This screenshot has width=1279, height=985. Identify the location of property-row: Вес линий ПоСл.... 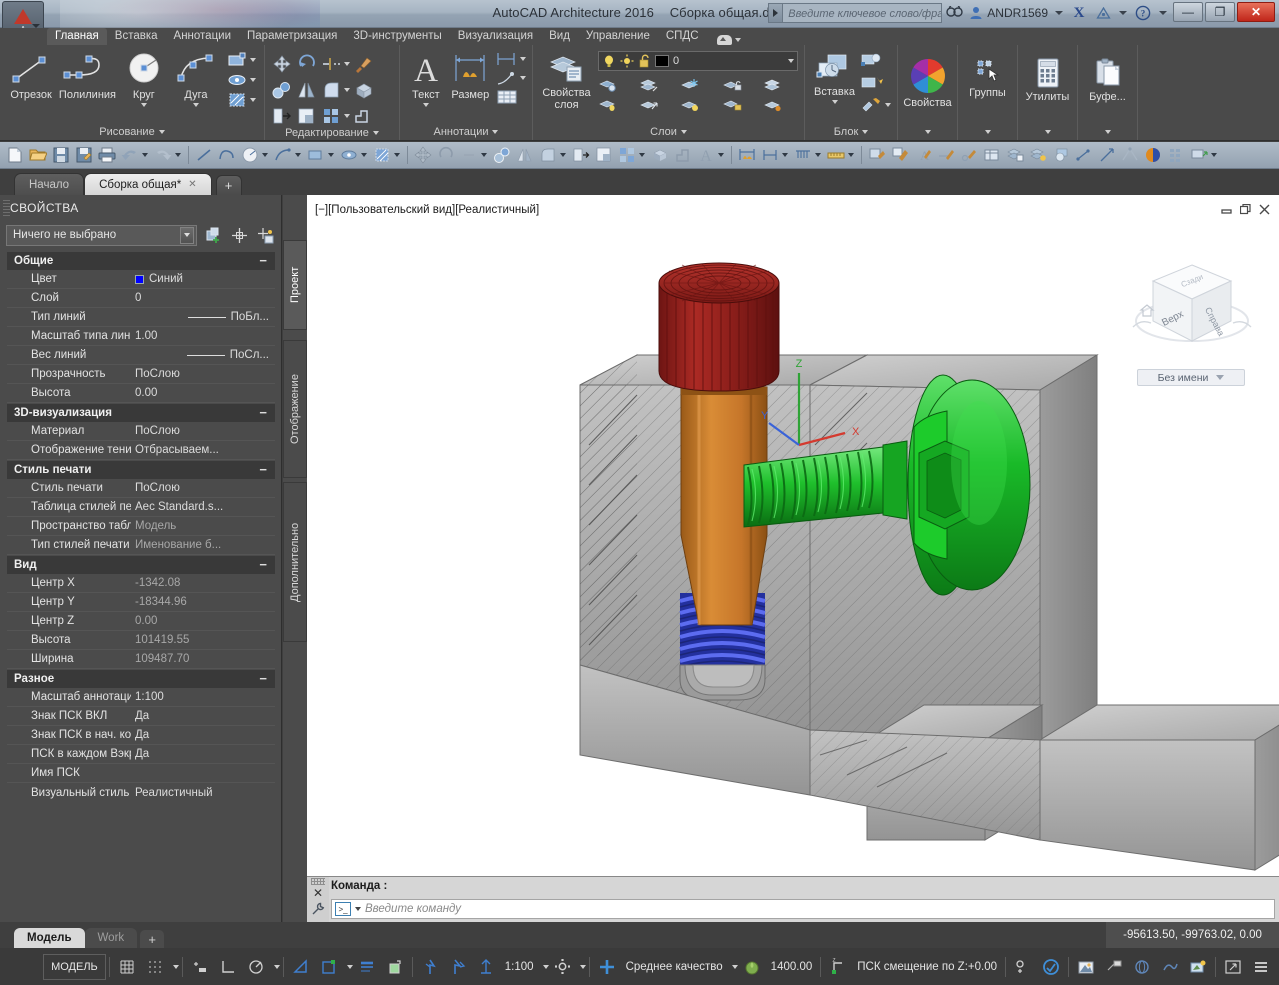
(141, 355).